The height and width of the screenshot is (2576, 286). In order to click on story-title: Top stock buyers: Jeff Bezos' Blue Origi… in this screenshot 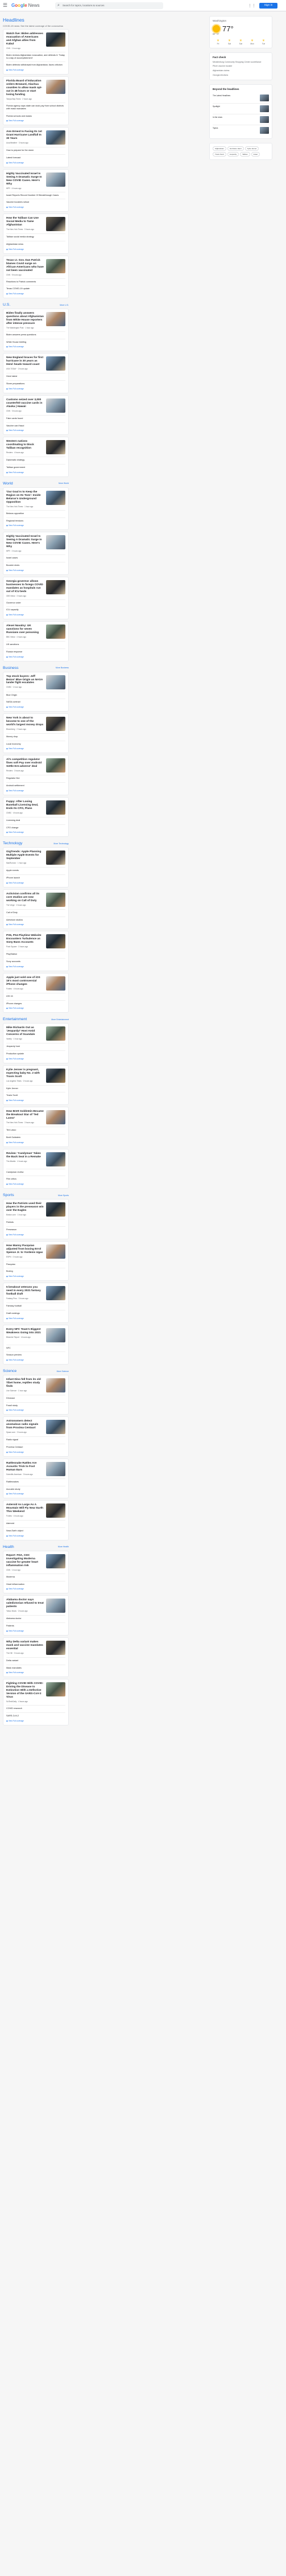, I will do `click(25, 680)`.